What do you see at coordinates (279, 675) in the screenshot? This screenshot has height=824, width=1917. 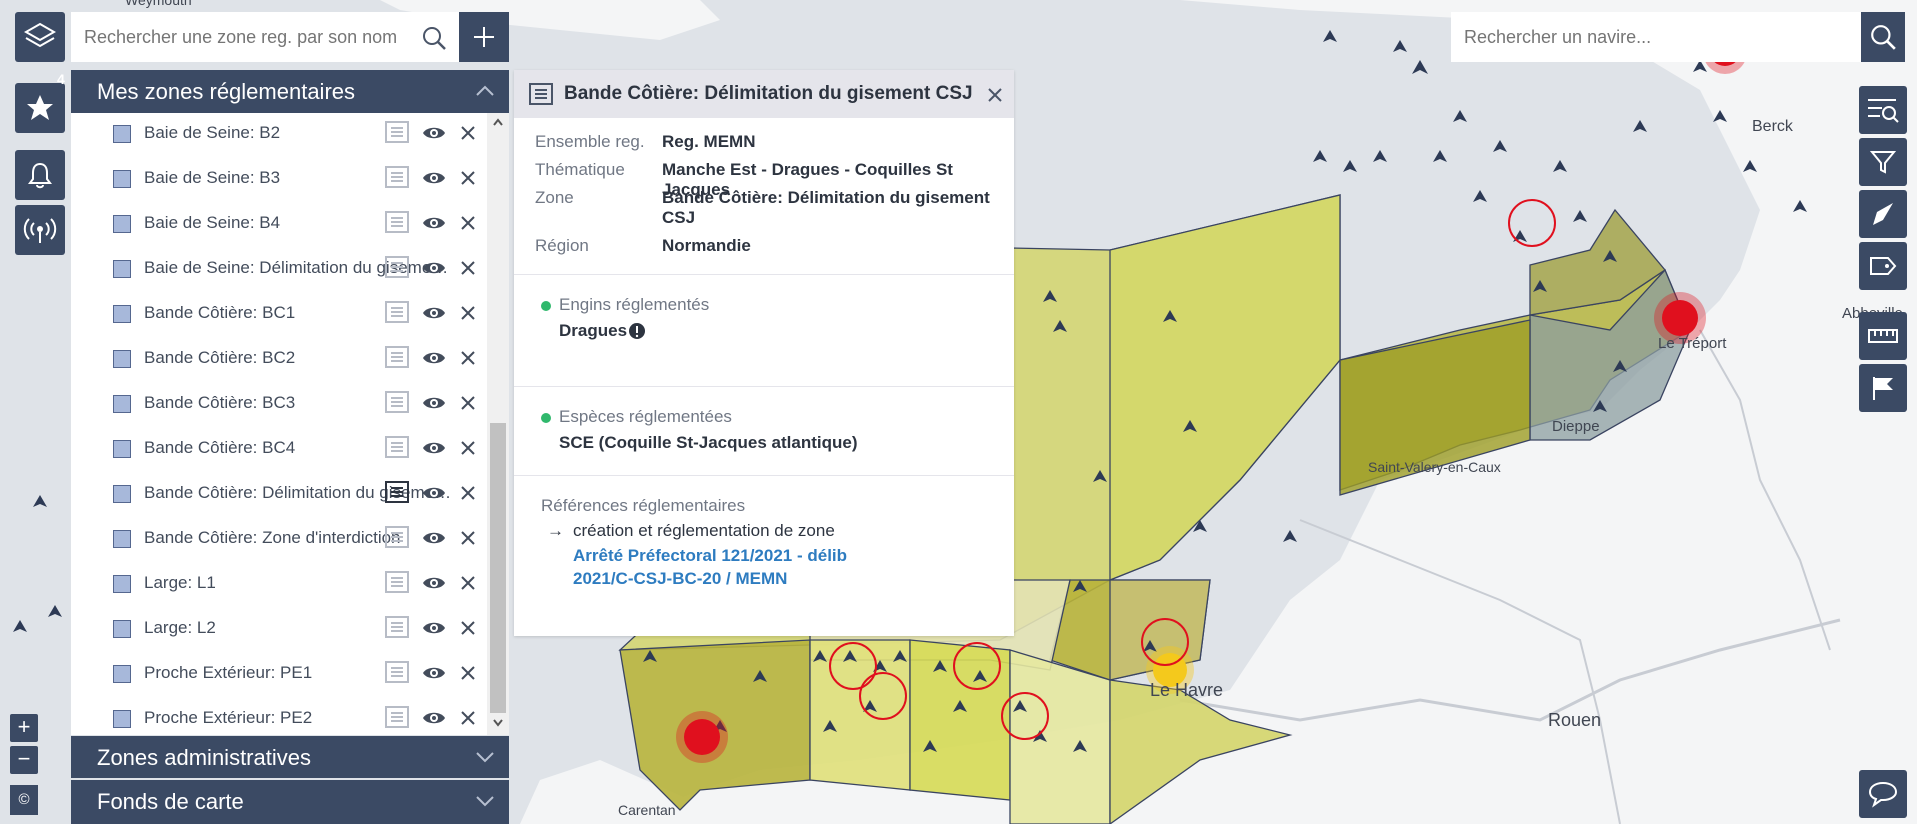 I see `zone-list-item: Proche Extérieur: PE1` at bounding box center [279, 675].